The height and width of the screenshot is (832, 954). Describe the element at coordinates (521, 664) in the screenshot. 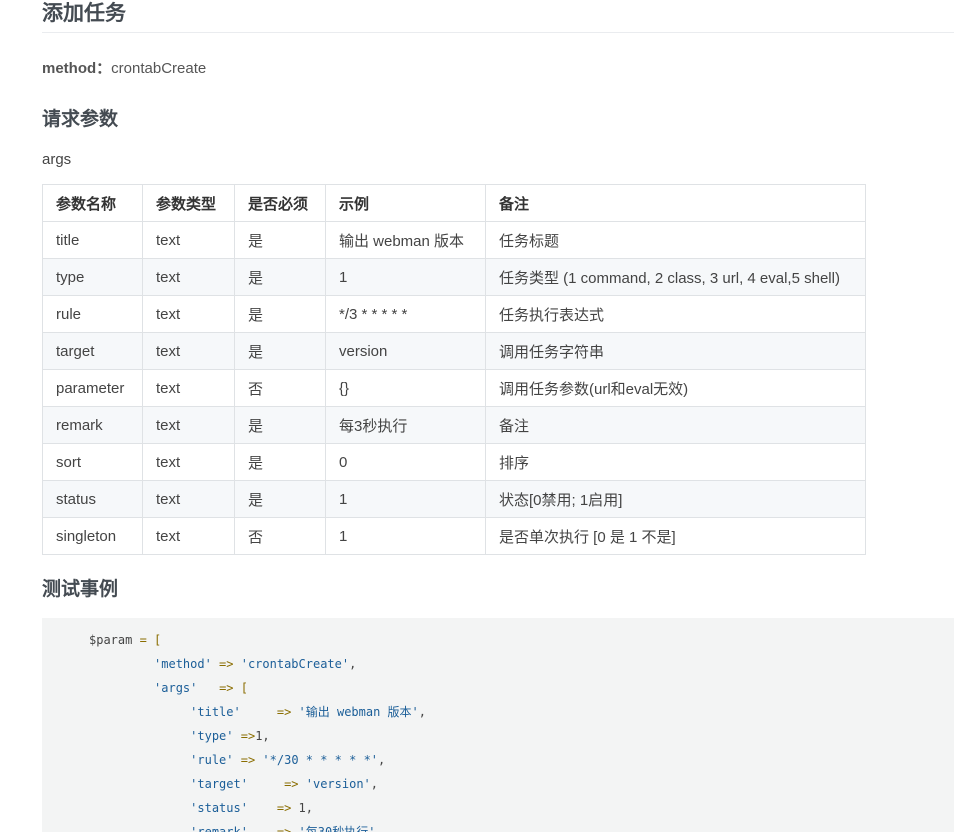

I see `code-line: 'method' => 'crontabCreate',` at that location.